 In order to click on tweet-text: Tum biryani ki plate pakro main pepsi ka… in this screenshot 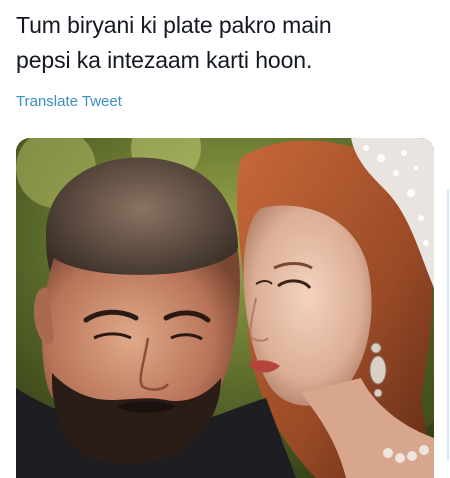, I will do `click(174, 42)`.